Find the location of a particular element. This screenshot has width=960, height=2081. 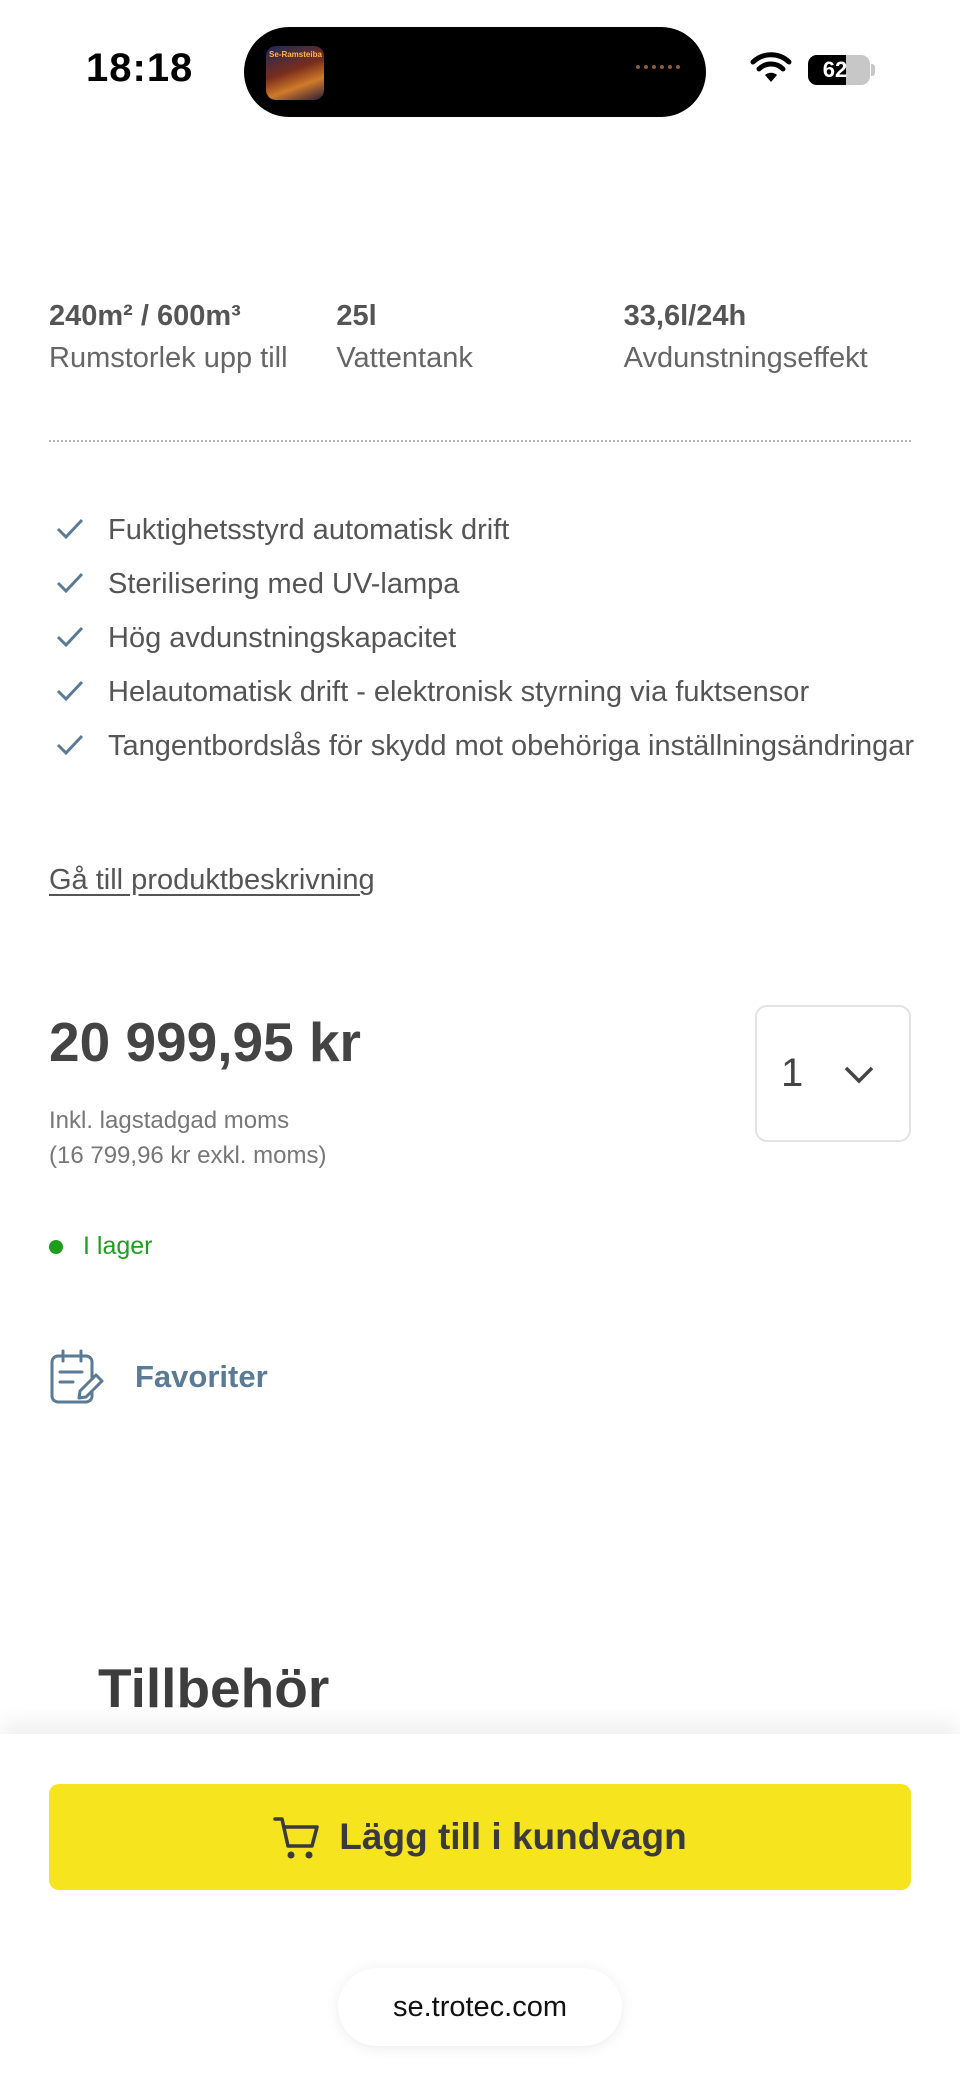

status-time: 18:18 is located at coordinates (140, 68).